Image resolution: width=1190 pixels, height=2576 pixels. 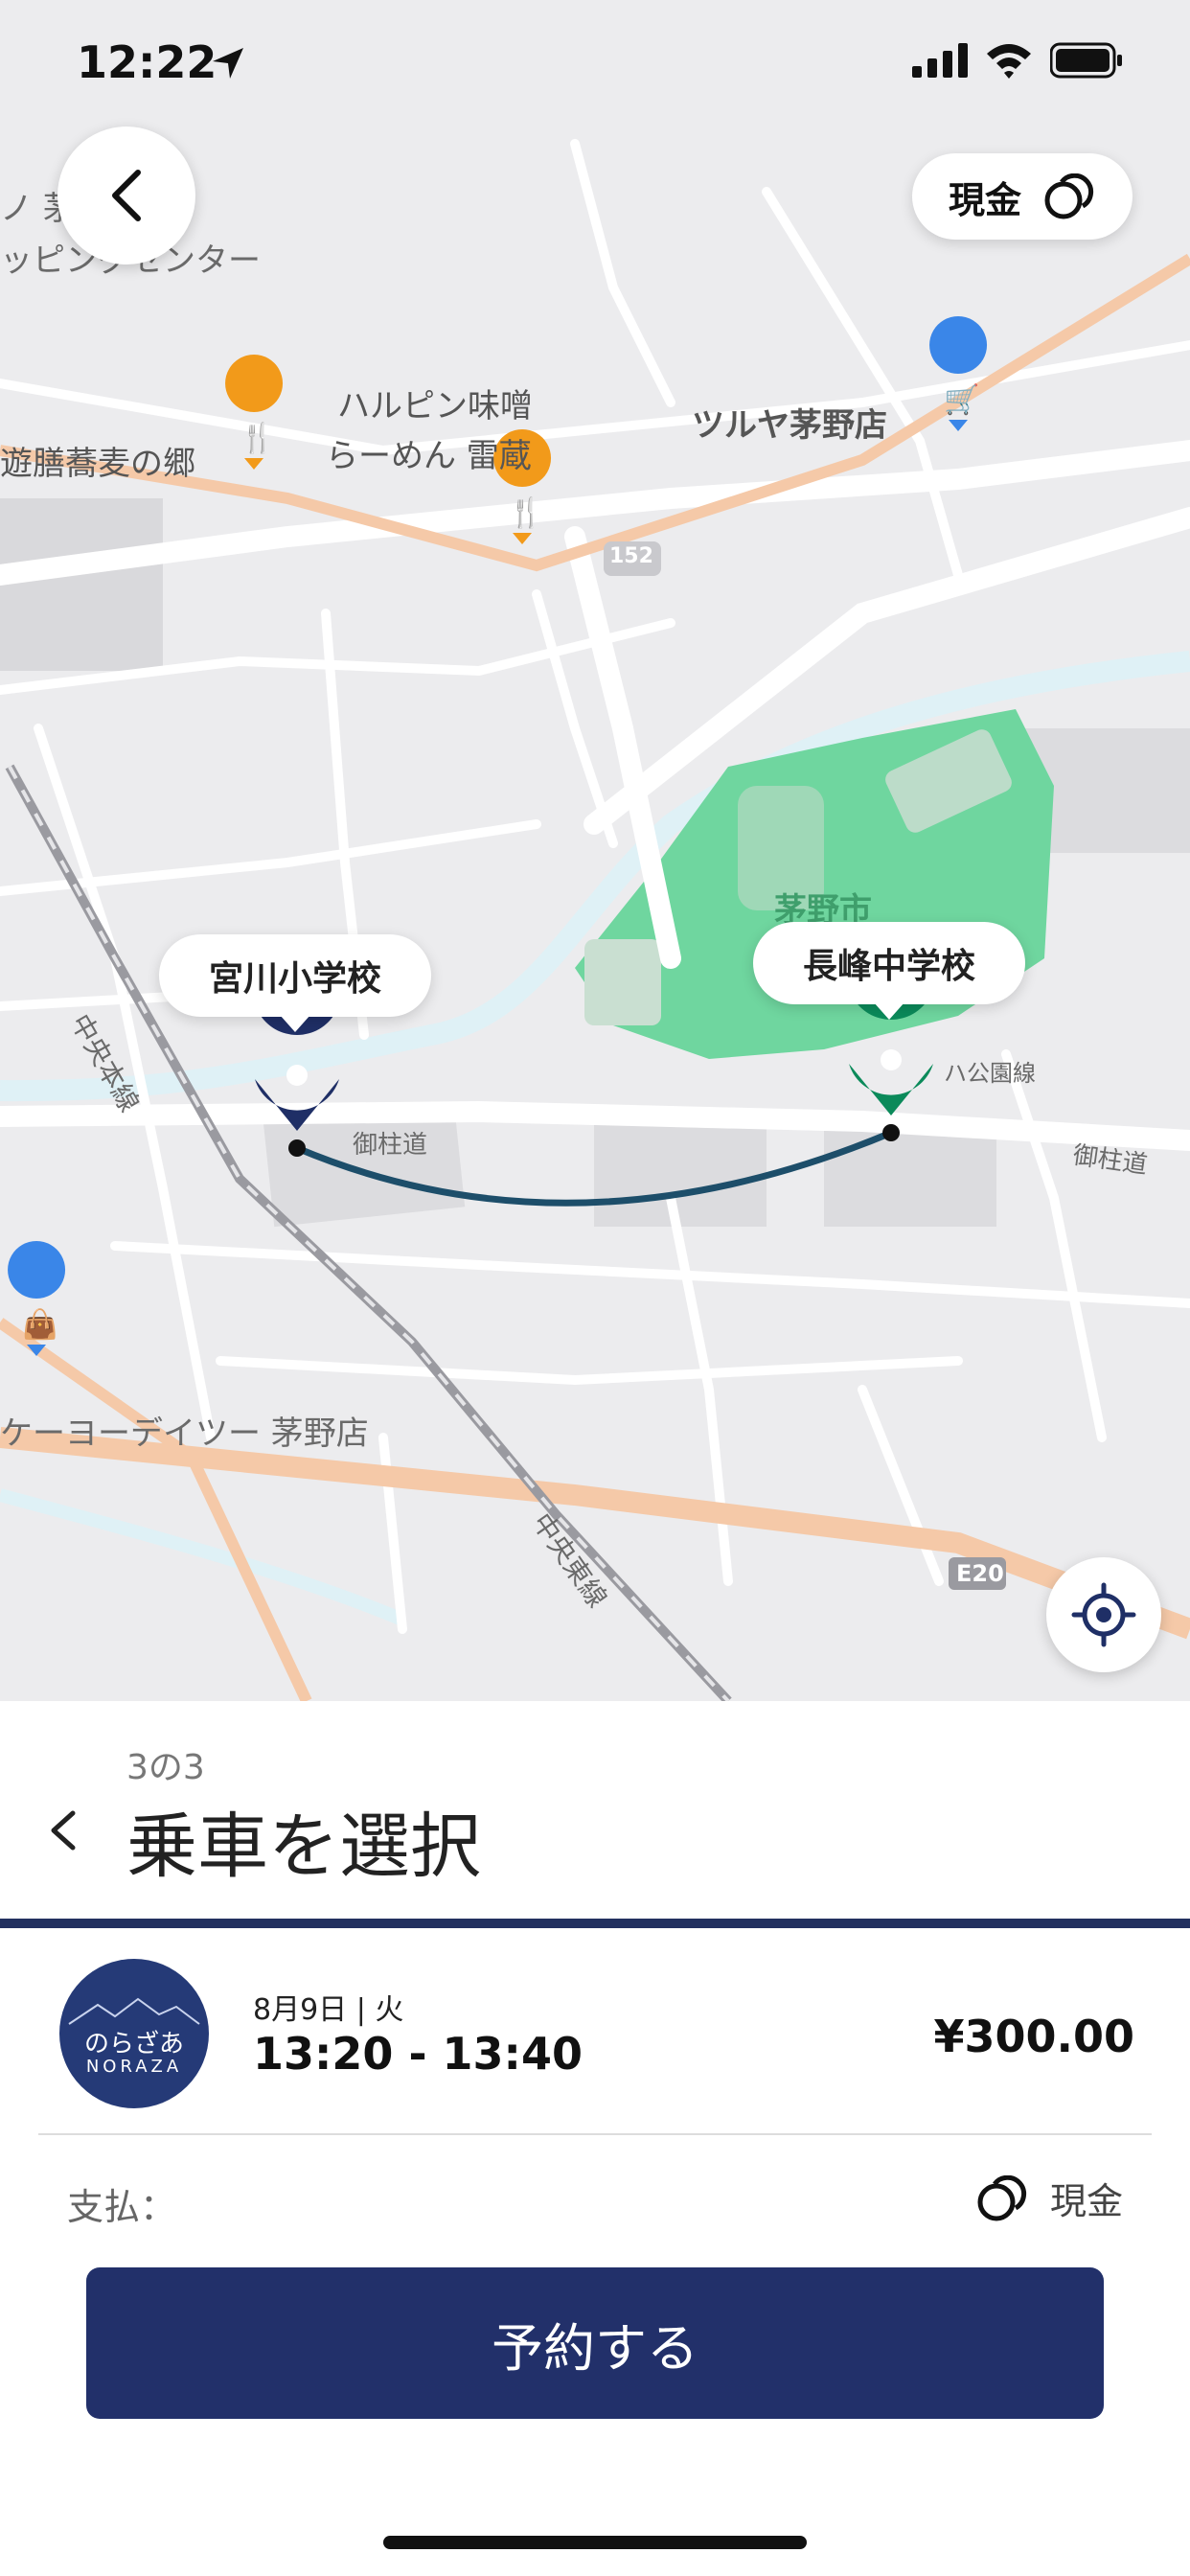 What do you see at coordinates (97, 464) in the screenshot?
I see `map-label: 遊膳蕎麦の郷` at bounding box center [97, 464].